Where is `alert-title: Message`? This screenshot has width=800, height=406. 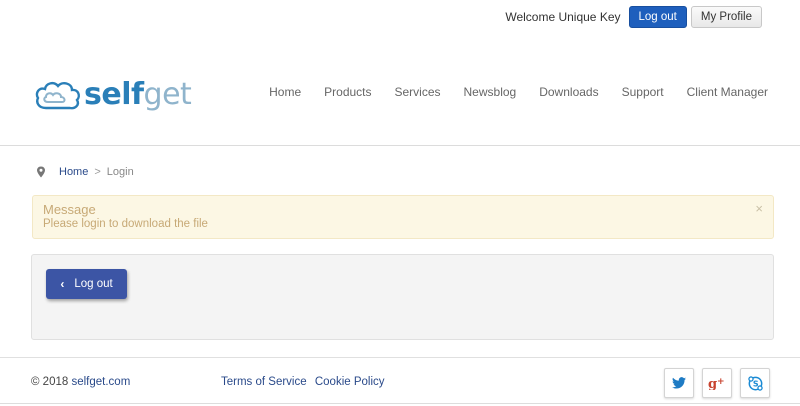 alert-title: Message is located at coordinates (69, 209).